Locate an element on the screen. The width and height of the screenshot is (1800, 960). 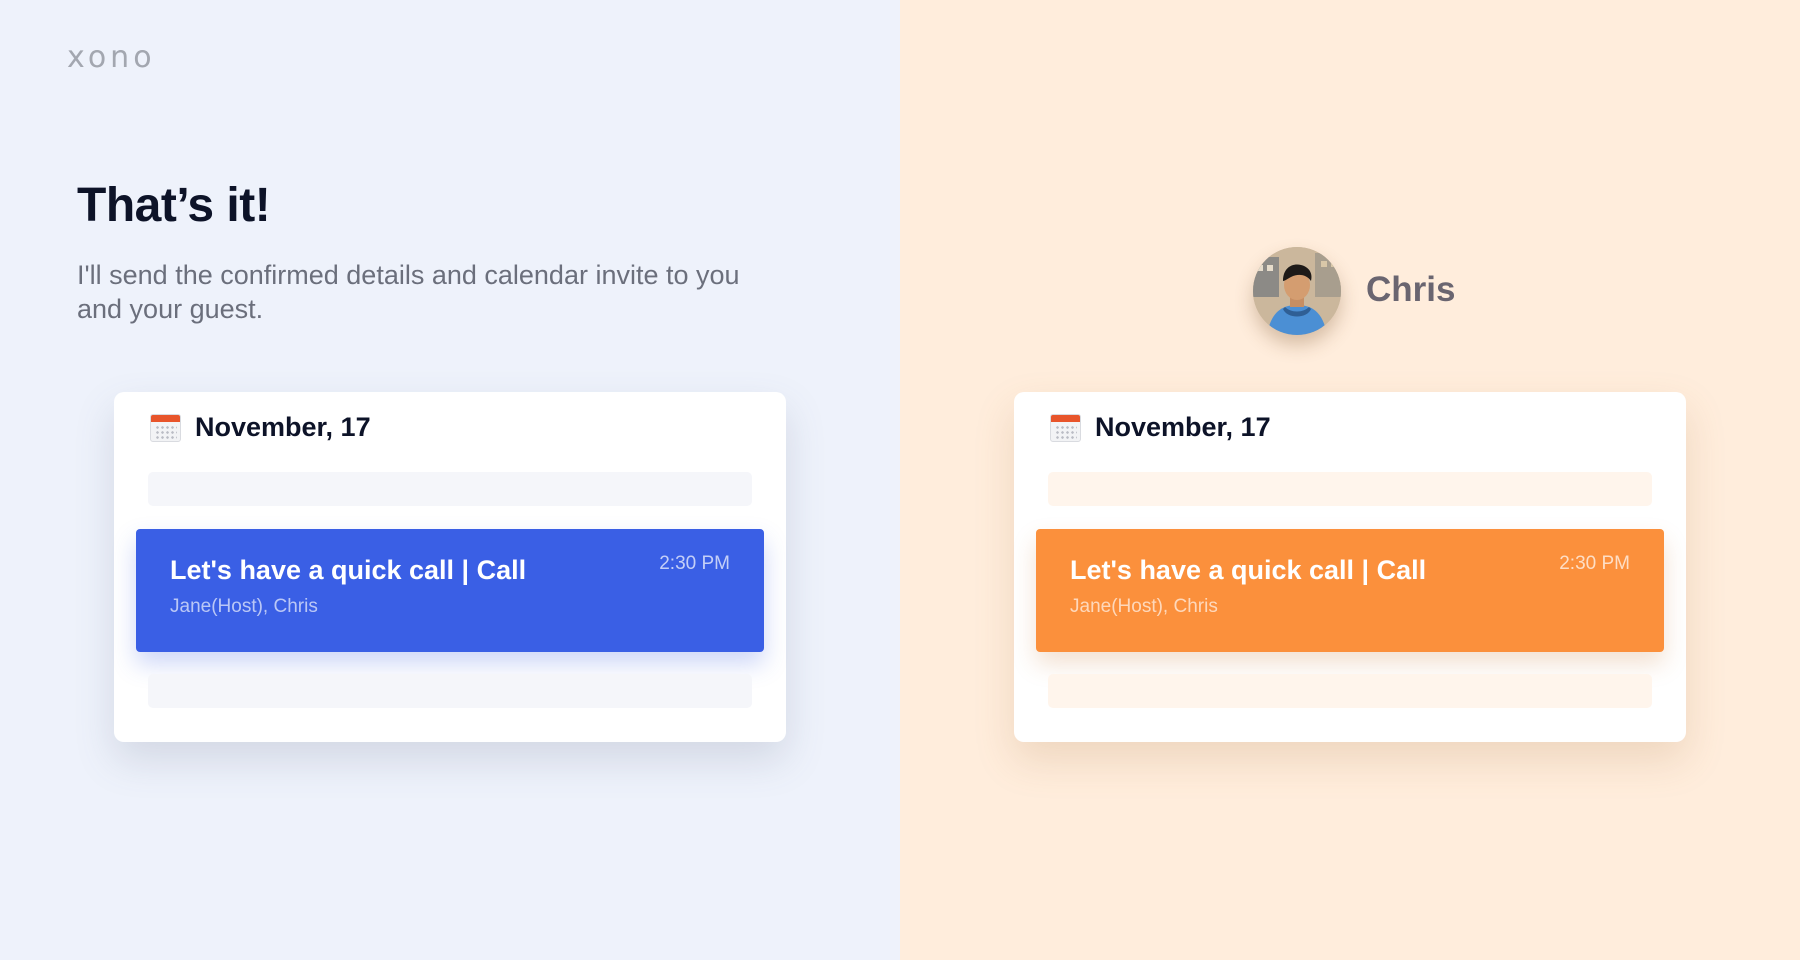
guest-avatar is located at coordinates (1297, 291).